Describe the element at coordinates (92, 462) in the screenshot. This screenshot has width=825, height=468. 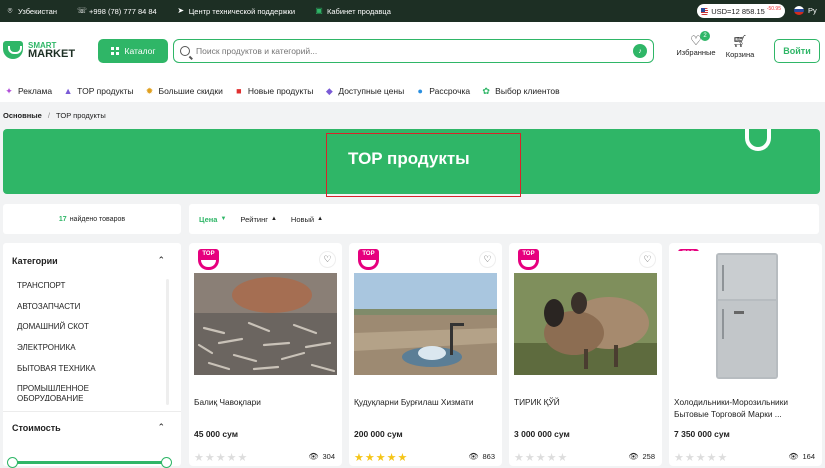
I see `price-slider-track` at that location.